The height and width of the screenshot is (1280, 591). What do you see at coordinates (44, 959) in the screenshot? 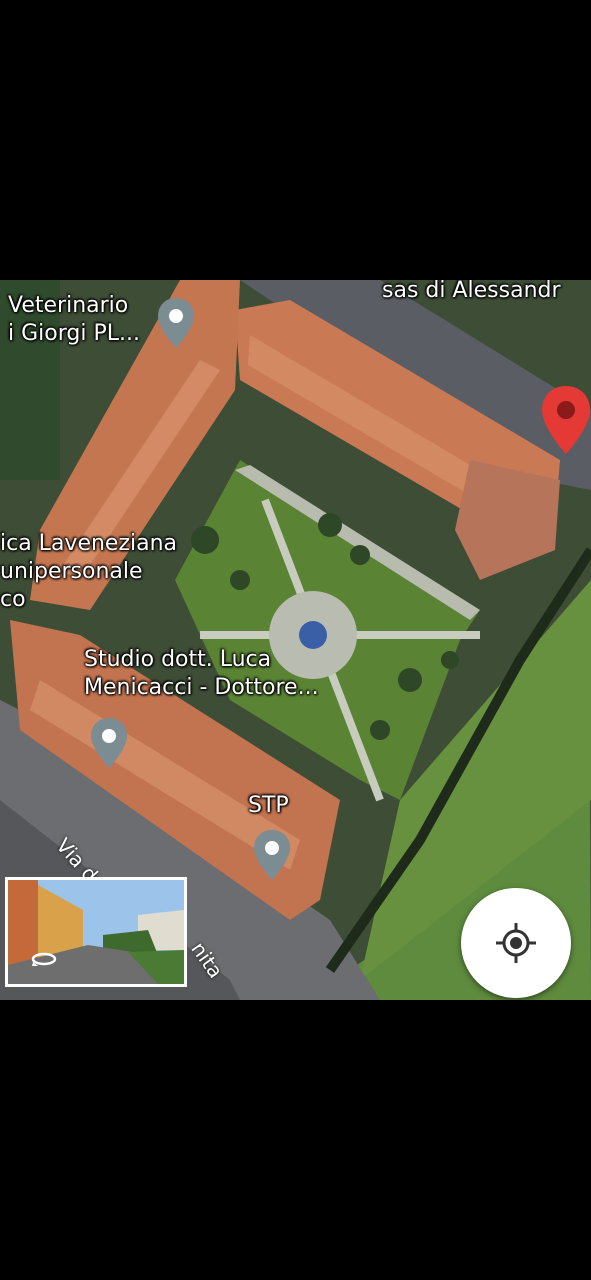
I see `rotate-360-icon` at bounding box center [44, 959].